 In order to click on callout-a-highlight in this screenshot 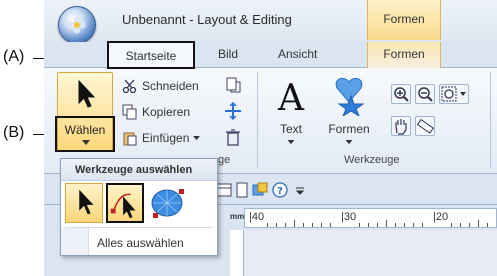, I will do `click(151, 55)`.